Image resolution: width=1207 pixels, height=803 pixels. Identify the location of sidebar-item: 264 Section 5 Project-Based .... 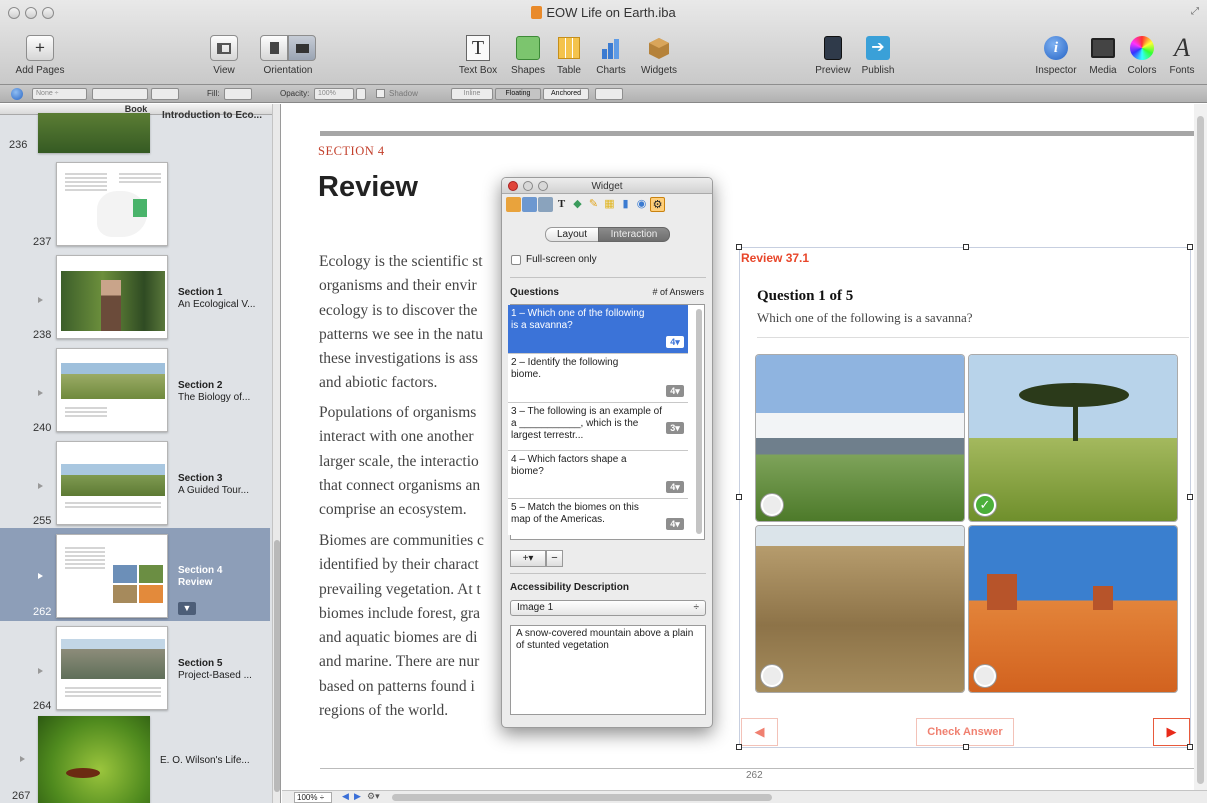
(136, 670).